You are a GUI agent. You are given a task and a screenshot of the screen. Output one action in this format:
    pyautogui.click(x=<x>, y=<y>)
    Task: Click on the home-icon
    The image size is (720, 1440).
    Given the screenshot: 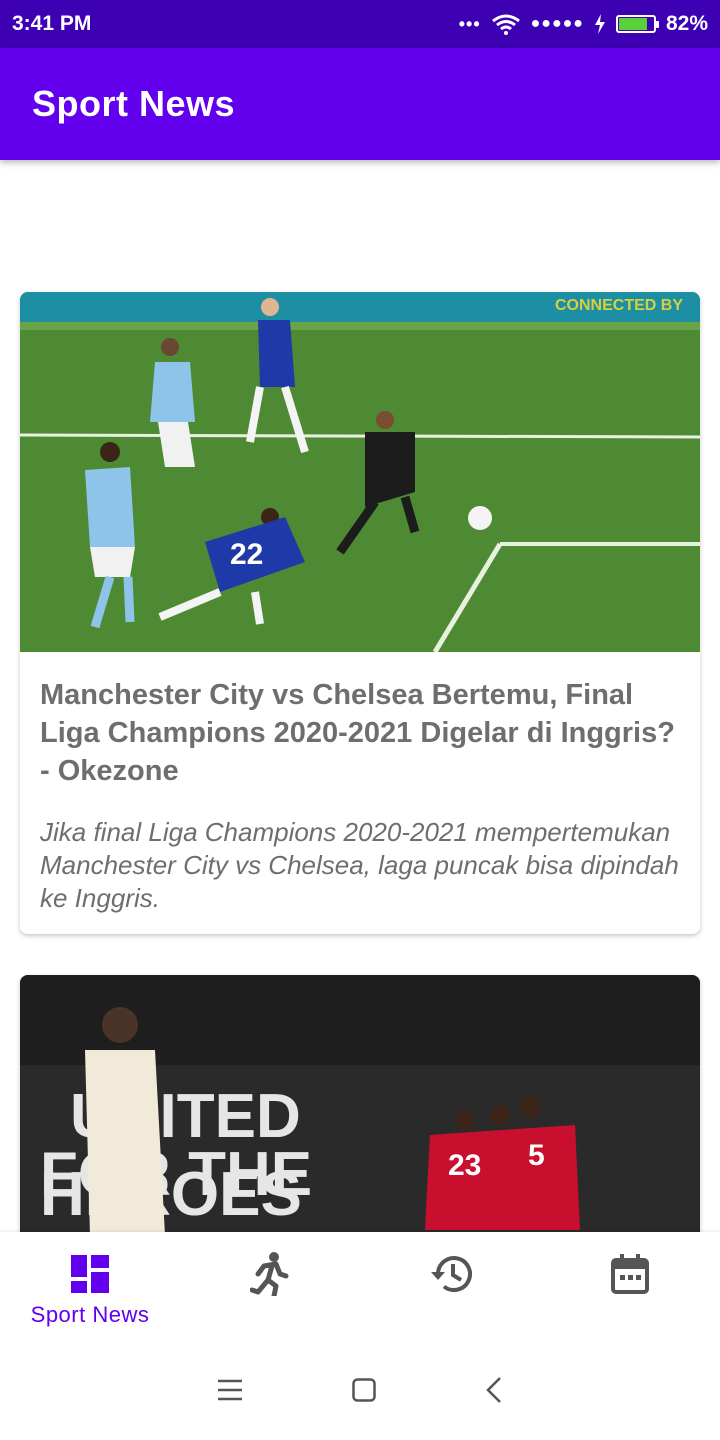 What is the action you would take?
    pyautogui.click(x=364, y=1392)
    